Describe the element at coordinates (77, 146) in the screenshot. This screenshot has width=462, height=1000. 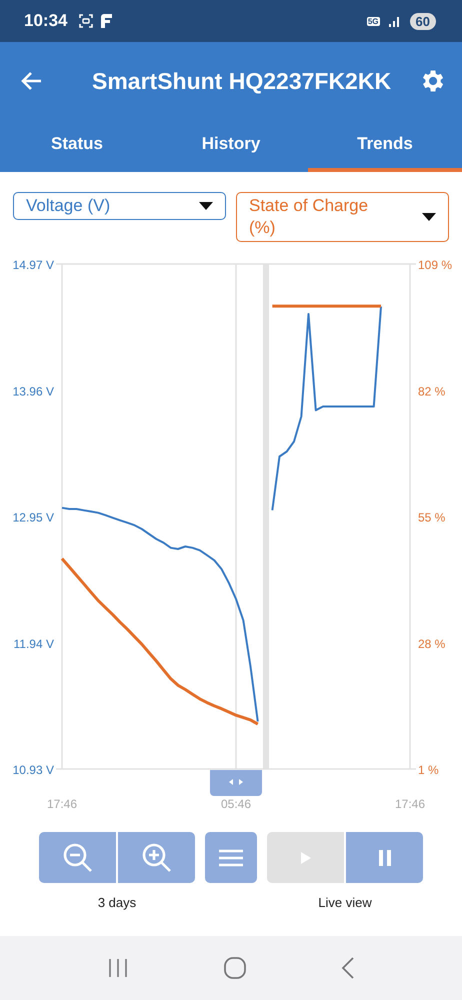
I see `tab: Status` at that location.